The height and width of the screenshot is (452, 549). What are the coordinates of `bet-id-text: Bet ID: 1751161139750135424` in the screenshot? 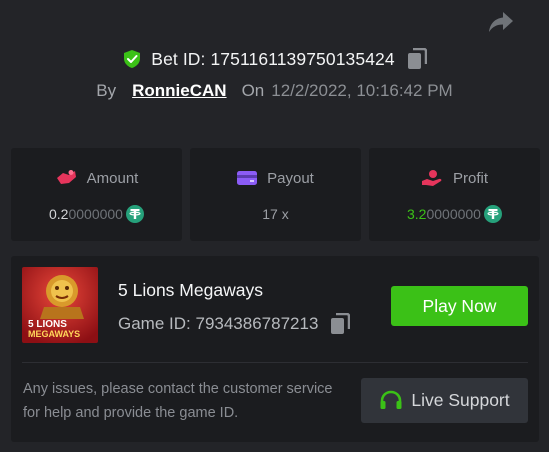 It's located at (272, 59).